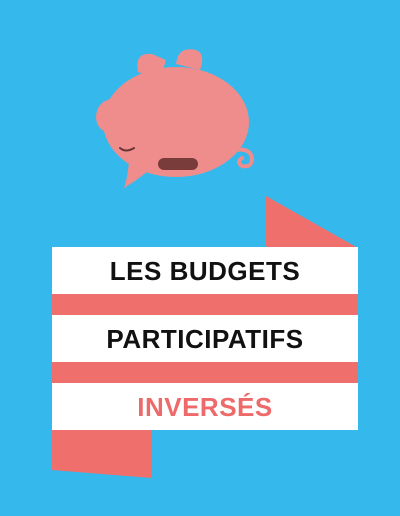  I want to click on title-line-2-box: PARTICIPATIFS, so click(205, 338).